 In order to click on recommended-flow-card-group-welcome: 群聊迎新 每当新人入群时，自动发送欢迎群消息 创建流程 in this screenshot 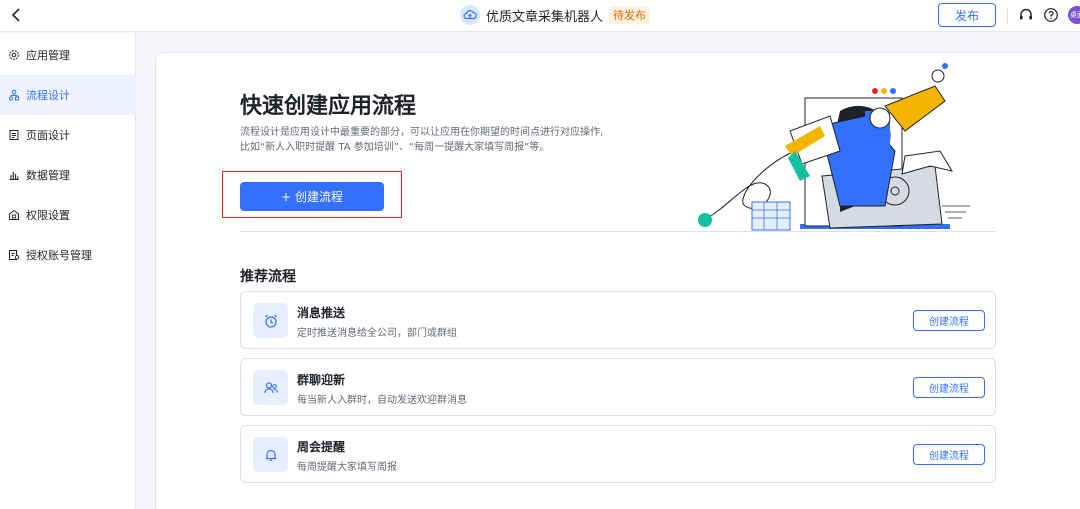, I will do `click(618, 387)`.